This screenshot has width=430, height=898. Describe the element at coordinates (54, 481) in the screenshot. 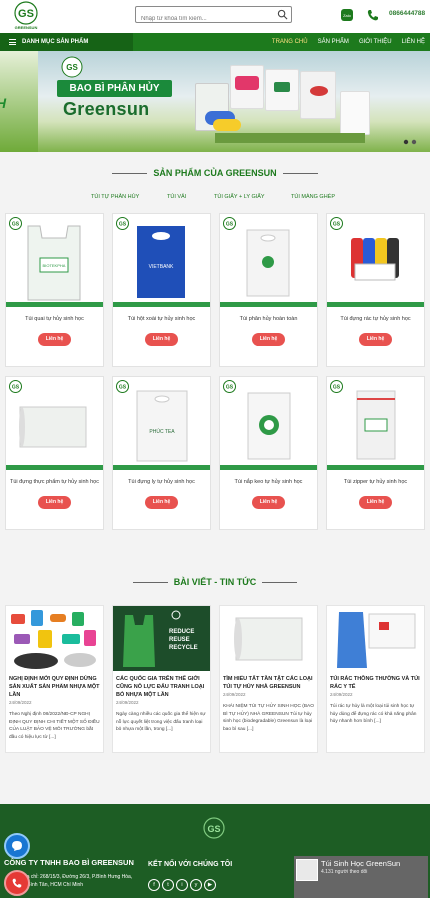

I see `product-name: Túi đựng thực phẩm tự hủy sinh học` at that location.